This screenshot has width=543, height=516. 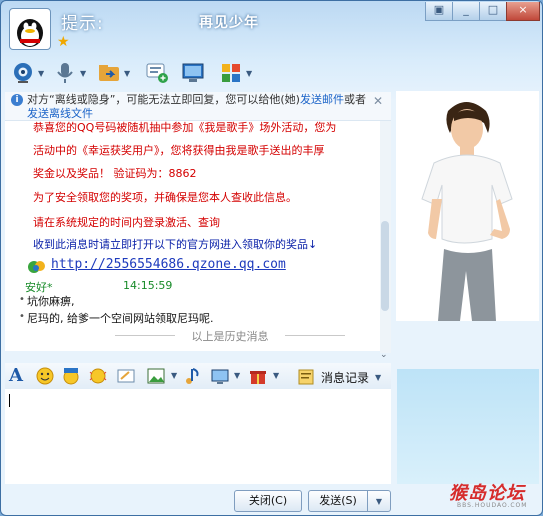 I want to click on send-options-button: ▼, so click(x=379, y=501).